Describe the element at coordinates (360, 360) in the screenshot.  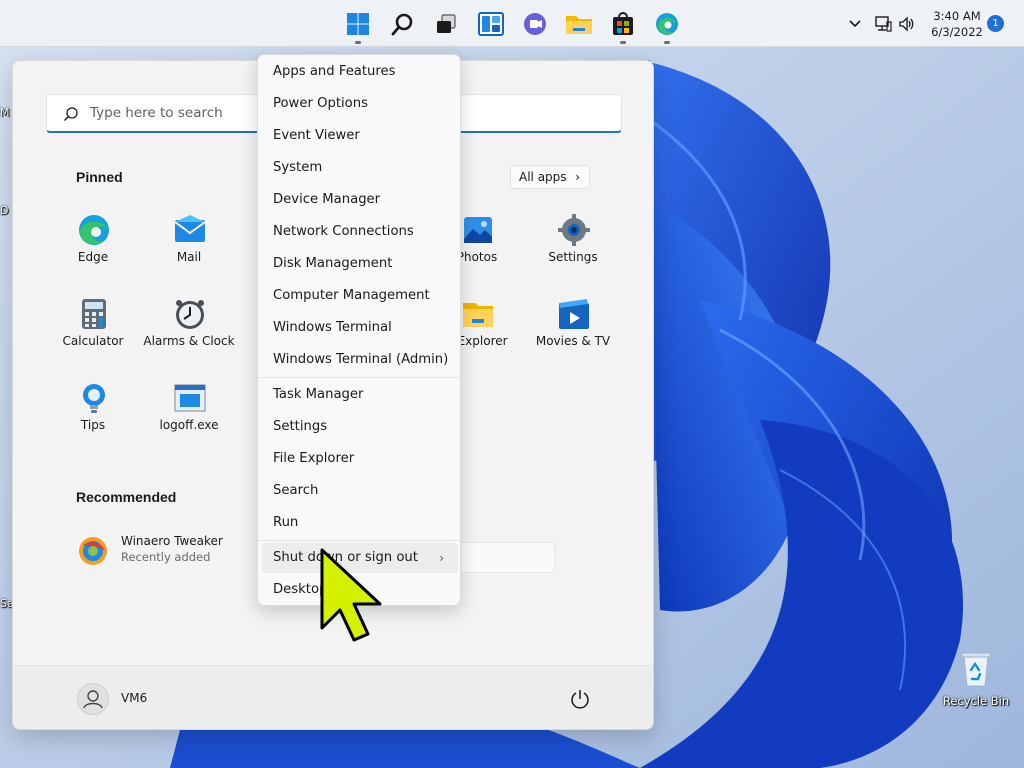
I see `menu-item-windows-terminal-admin: Windows Terminal (Admin)` at that location.